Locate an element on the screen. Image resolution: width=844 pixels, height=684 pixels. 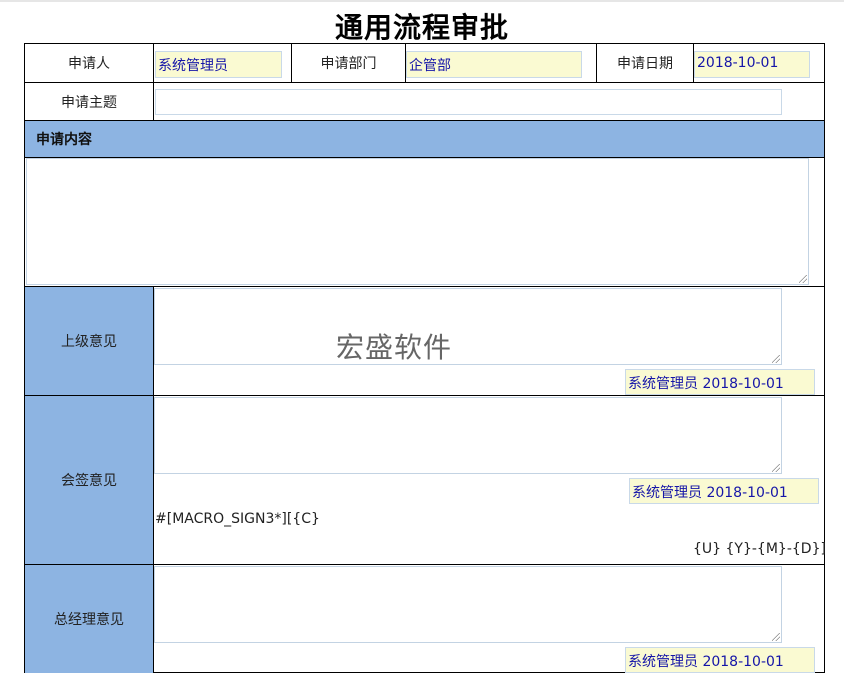
countersign-label: 会签意见 is located at coordinates (89, 481).